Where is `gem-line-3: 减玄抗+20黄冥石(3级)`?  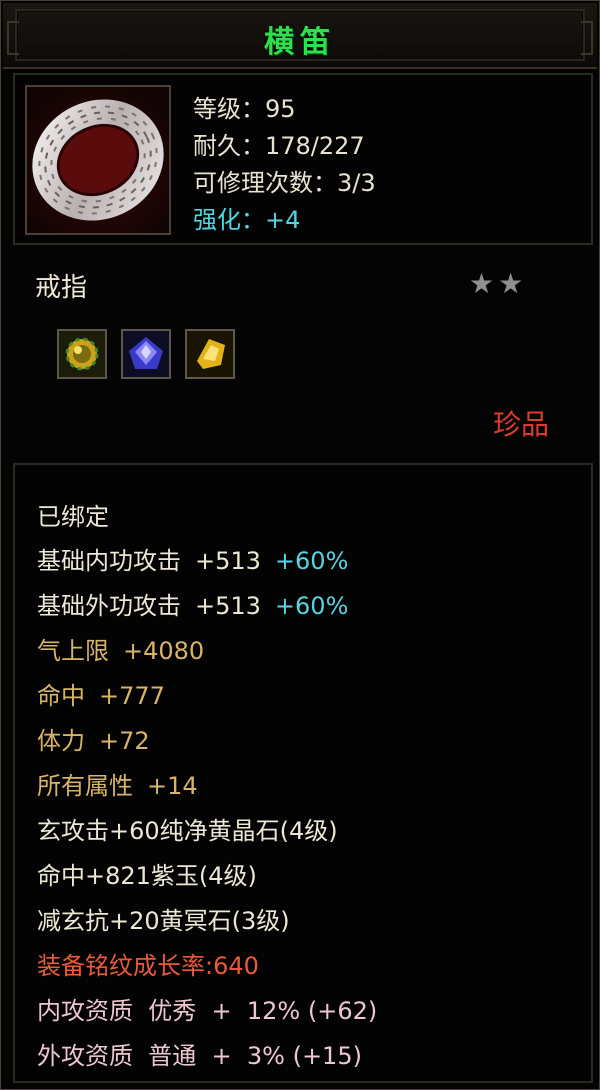
gem-line-3: 减玄抗+20黄冥石(3级) is located at coordinates (163, 921).